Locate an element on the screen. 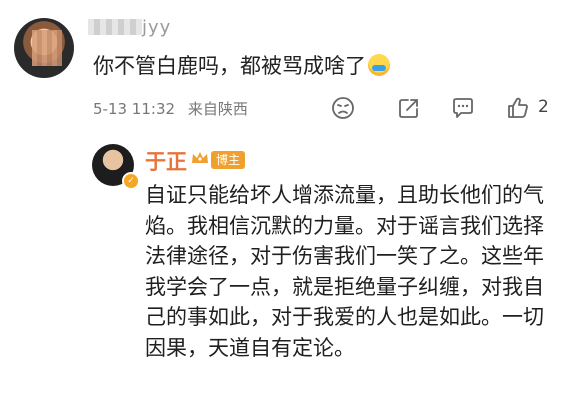  dislike-button is located at coordinates (343, 108).